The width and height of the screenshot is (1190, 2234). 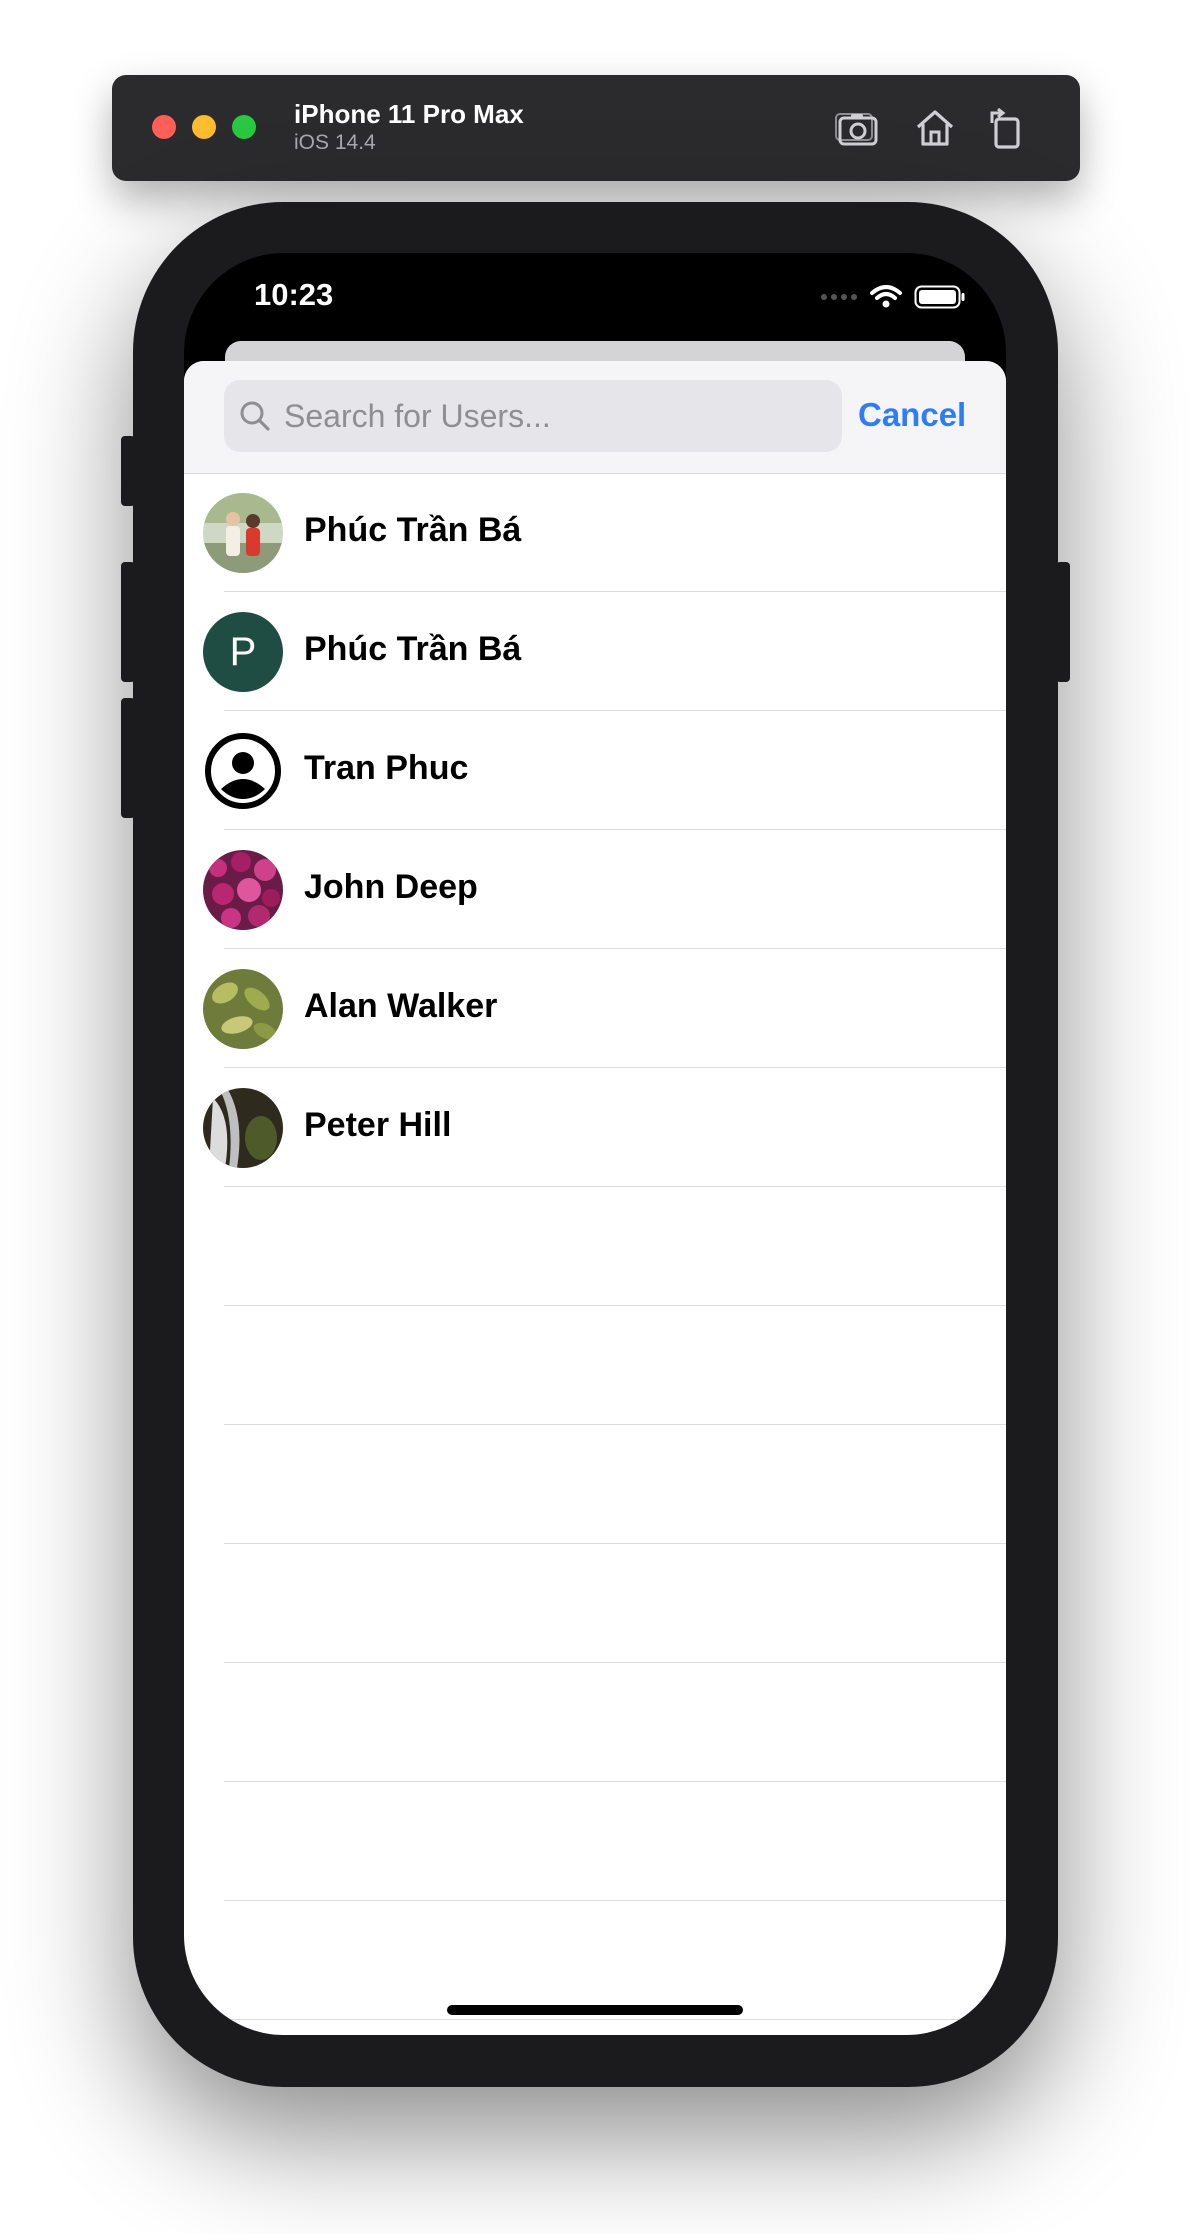 I want to click on search-icon, so click(x=255, y=416).